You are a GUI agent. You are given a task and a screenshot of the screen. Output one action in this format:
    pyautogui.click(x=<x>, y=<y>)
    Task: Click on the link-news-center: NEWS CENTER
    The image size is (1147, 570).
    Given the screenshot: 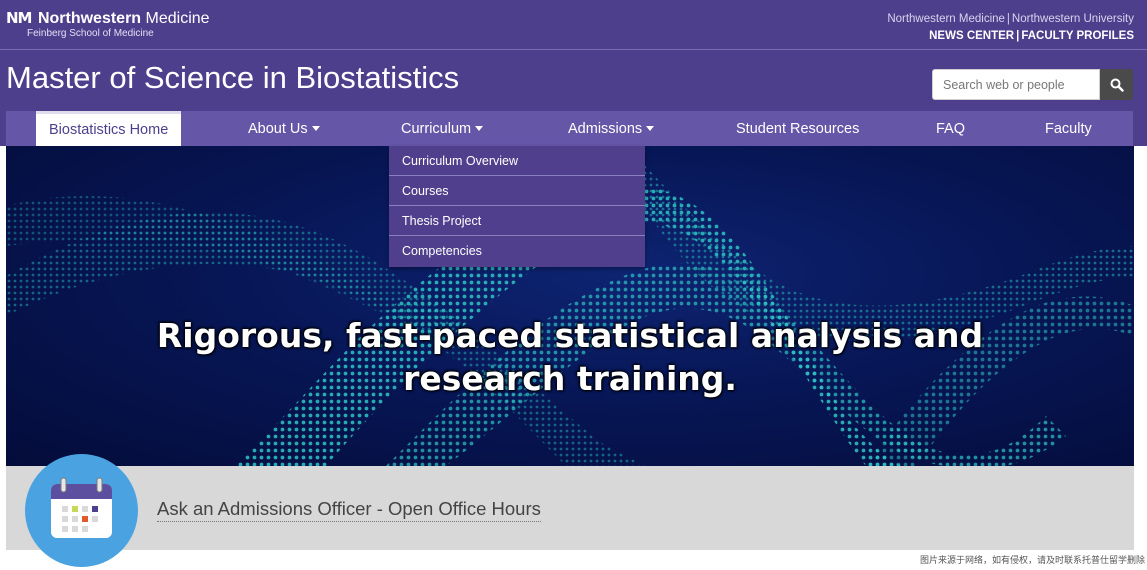 What is the action you would take?
    pyautogui.click(x=971, y=36)
    